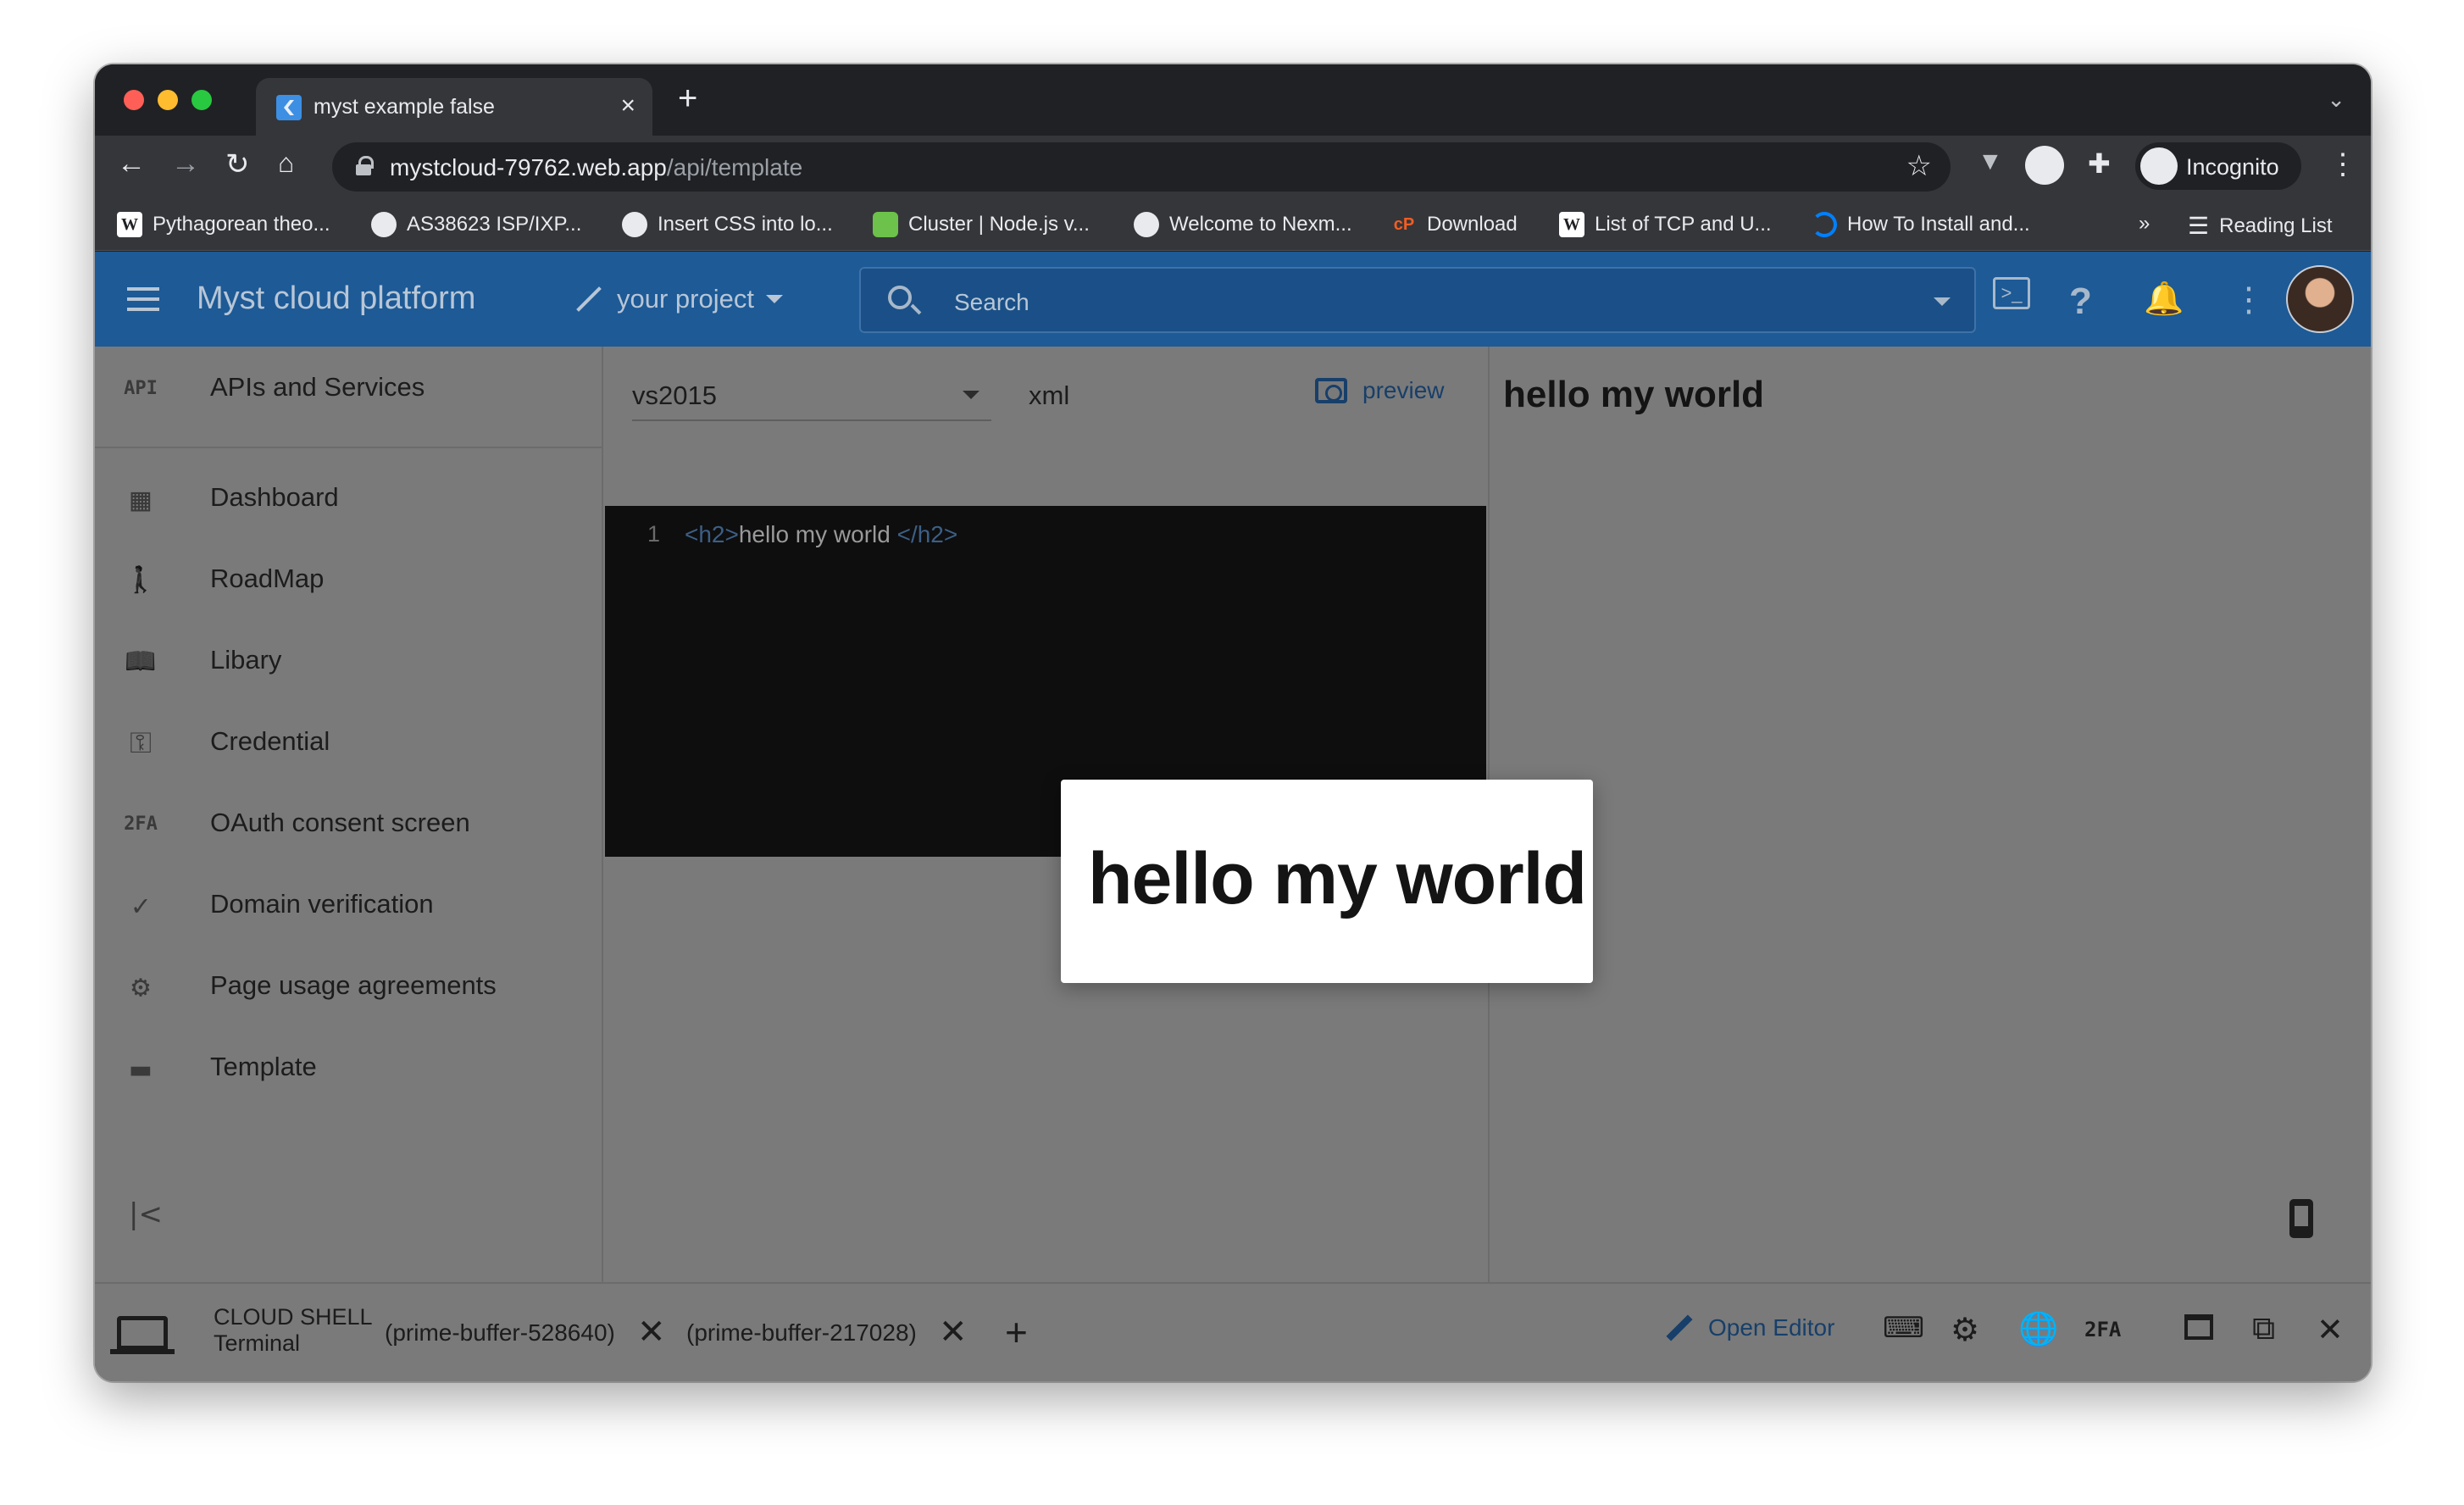 The width and height of the screenshot is (2464, 1505). Describe the element at coordinates (168, 100) in the screenshot. I see `minimize-window-button` at that location.